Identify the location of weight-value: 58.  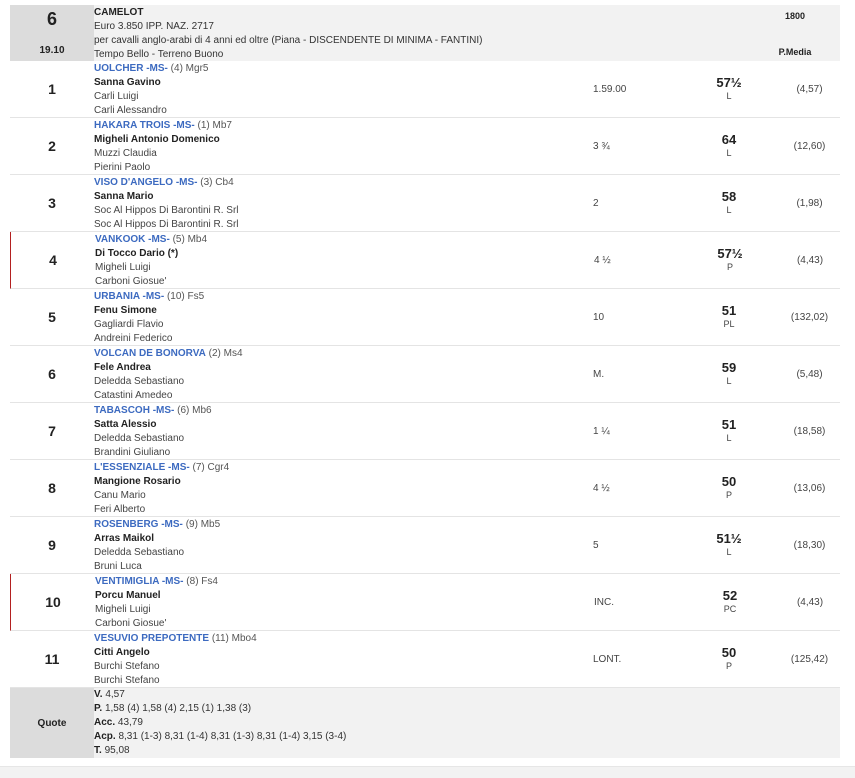
(729, 196).